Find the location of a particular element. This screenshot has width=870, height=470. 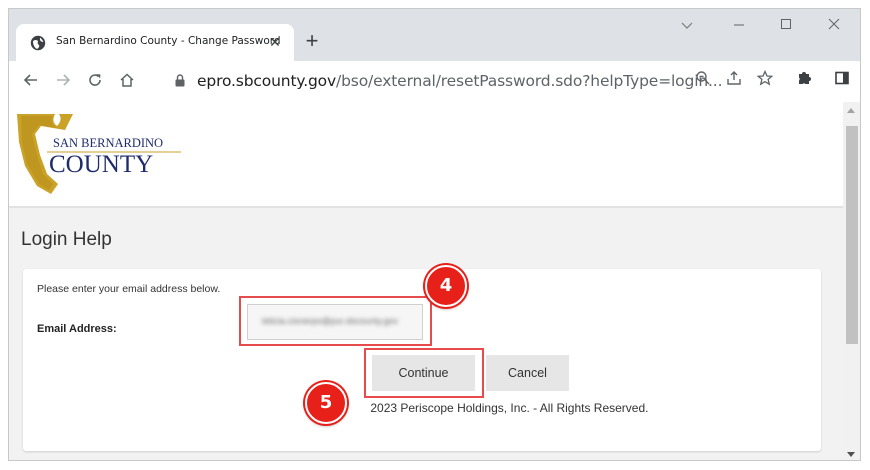

reload-icon is located at coordinates (95, 82).